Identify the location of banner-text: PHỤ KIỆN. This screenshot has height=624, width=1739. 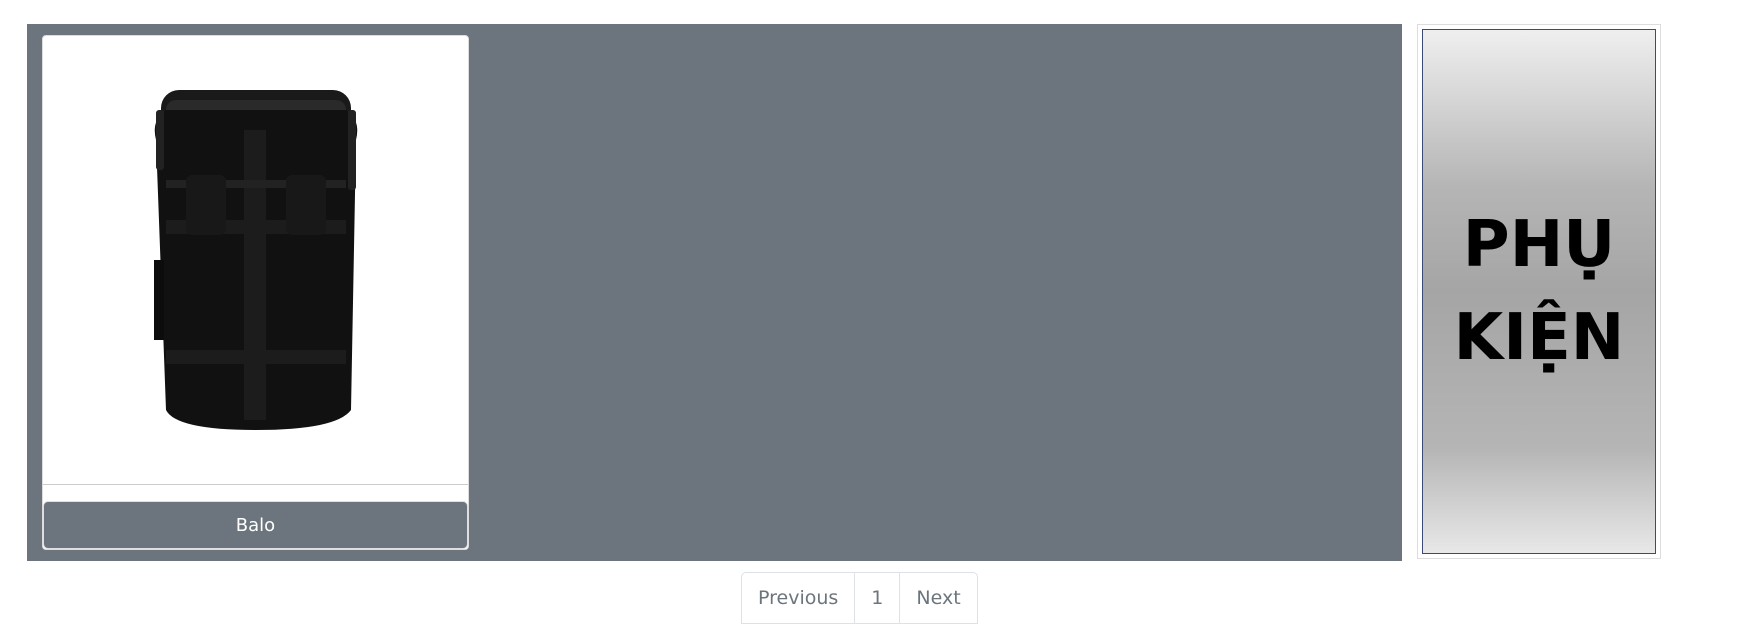
(1539, 292).